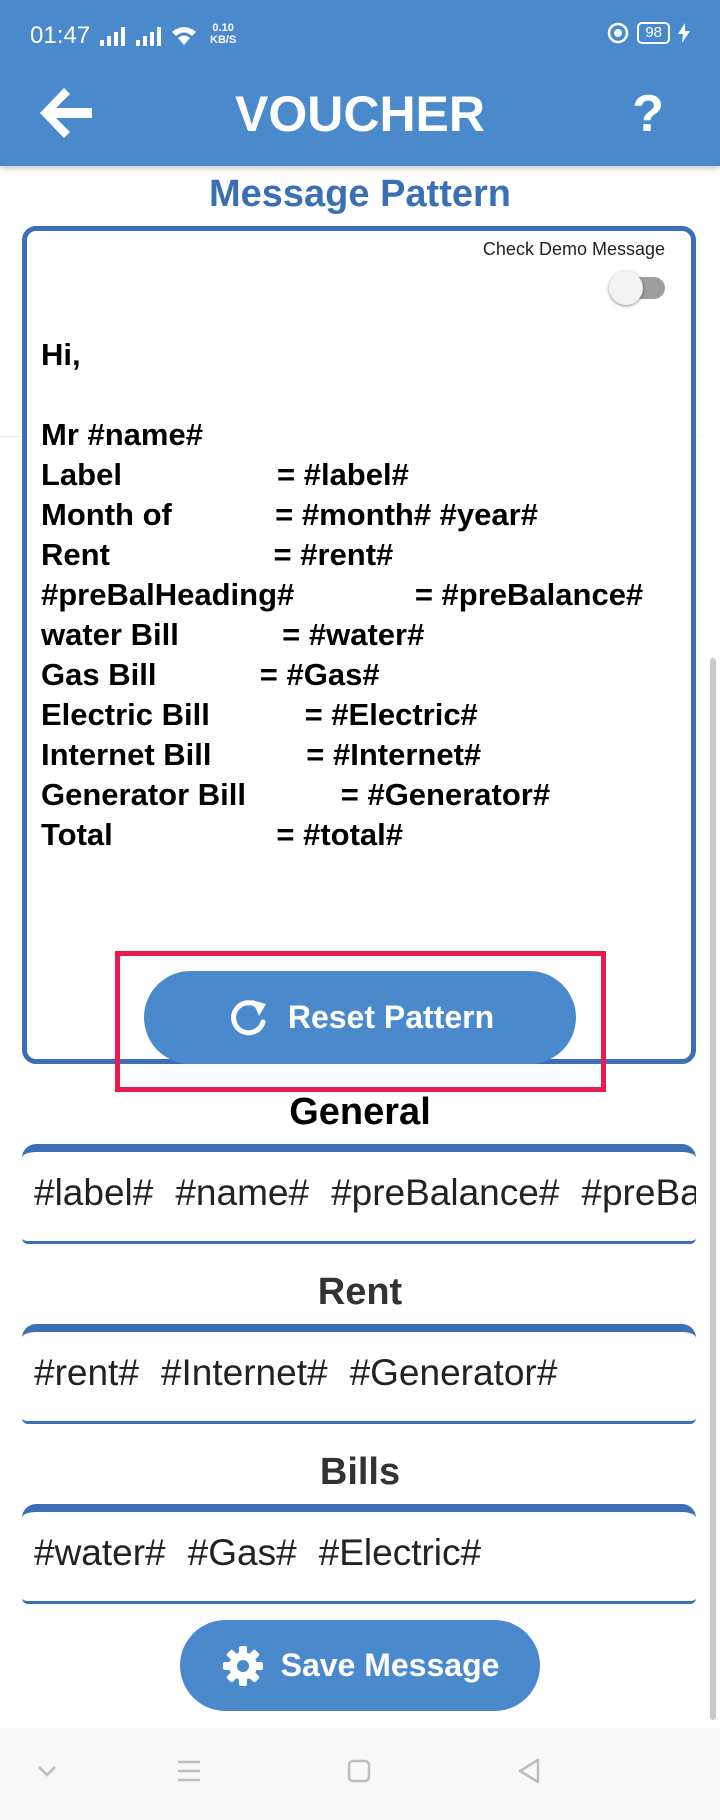 This screenshot has height=1820, width=720. What do you see at coordinates (390, 1665) in the screenshot?
I see `save-message-label: Save Message` at bounding box center [390, 1665].